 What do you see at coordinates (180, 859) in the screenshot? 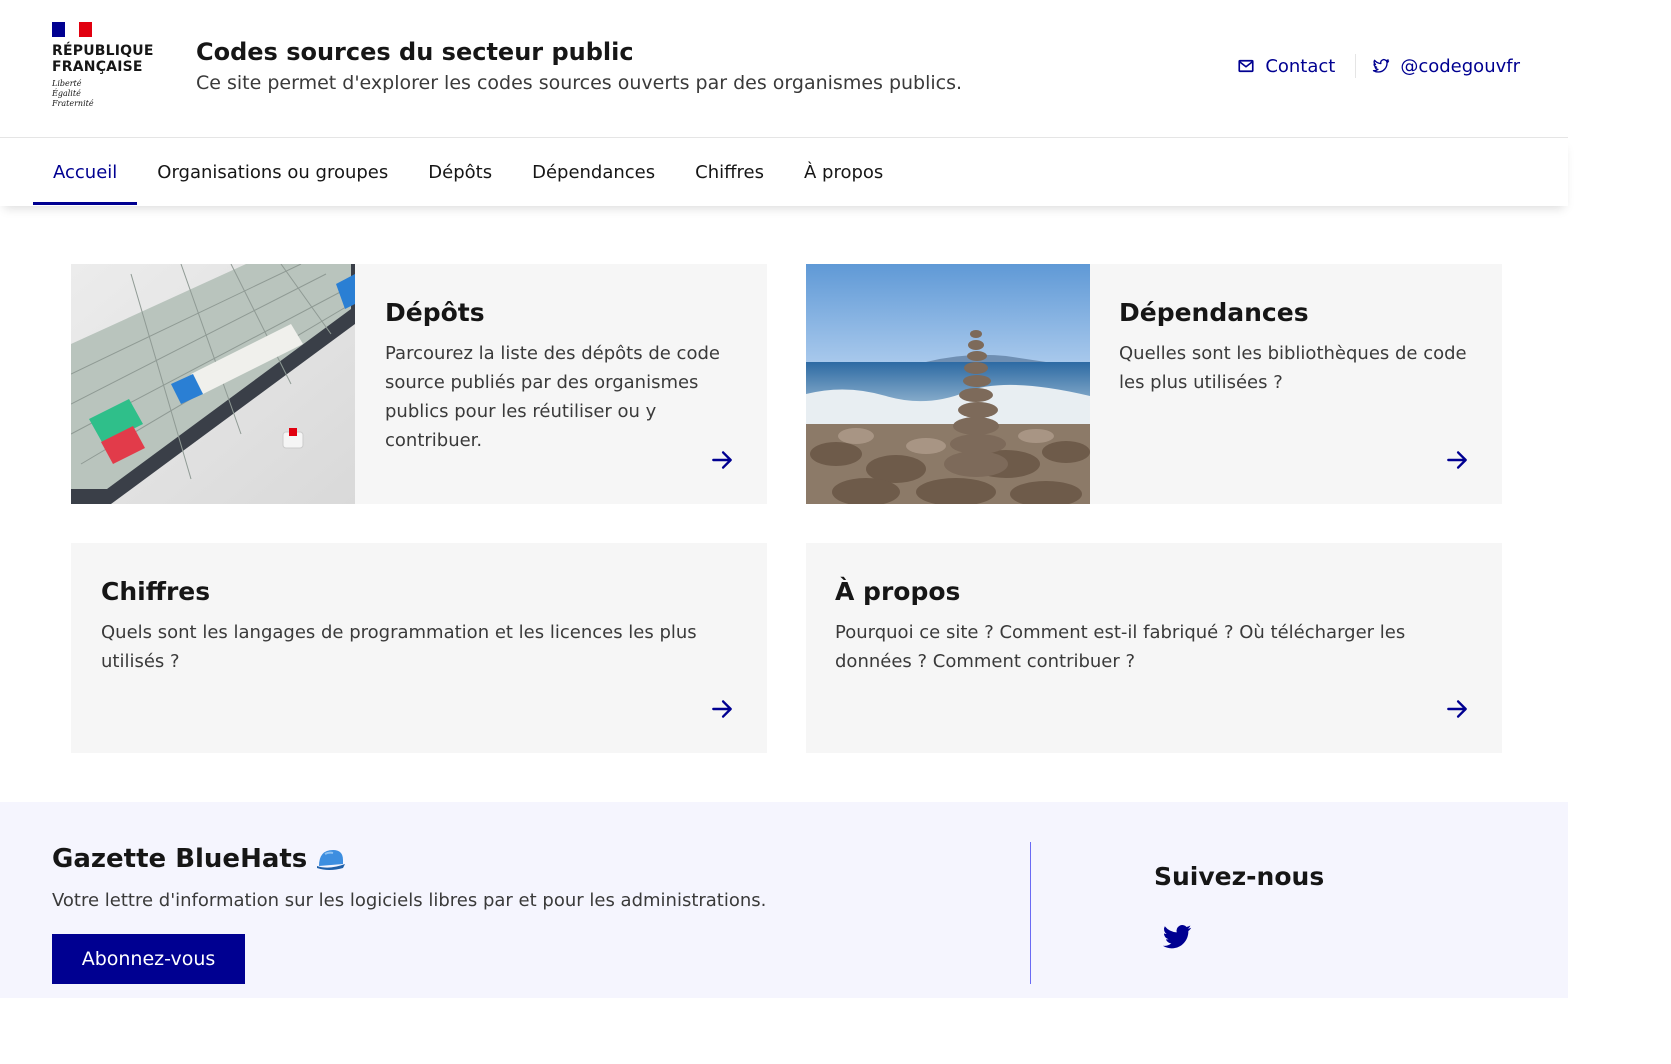
I see `gazette-title-text: Gazette BlueHats` at bounding box center [180, 859].